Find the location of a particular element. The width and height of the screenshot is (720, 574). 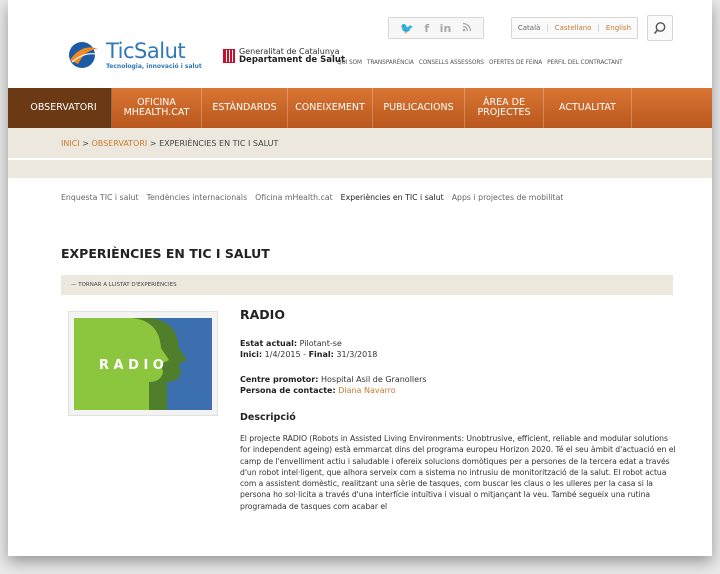

back-link: — TORNAR A LLISTAT D'EXPERIÈNCIES is located at coordinates (124, 285).